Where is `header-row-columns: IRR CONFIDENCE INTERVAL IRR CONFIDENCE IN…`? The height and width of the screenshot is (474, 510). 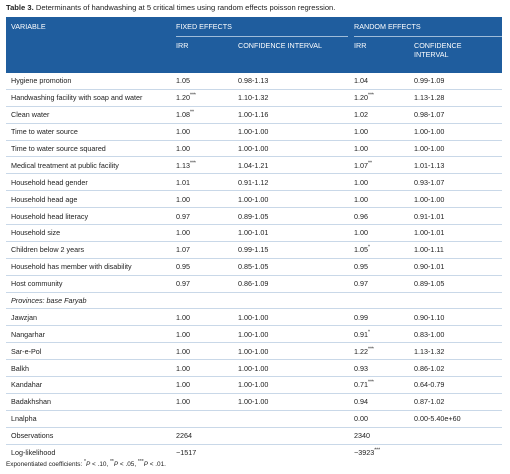
header-row-columns: IRR CONFIDENCE INTERVAL IRR CONFIDENCE IN… is located at coordinates (254, 54).